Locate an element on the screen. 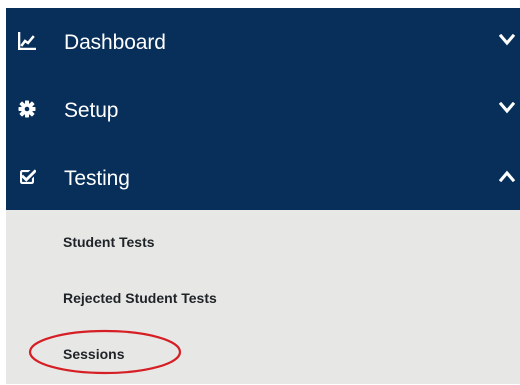  sidebar-item-label: Setup is located at coordinates (91, 110).